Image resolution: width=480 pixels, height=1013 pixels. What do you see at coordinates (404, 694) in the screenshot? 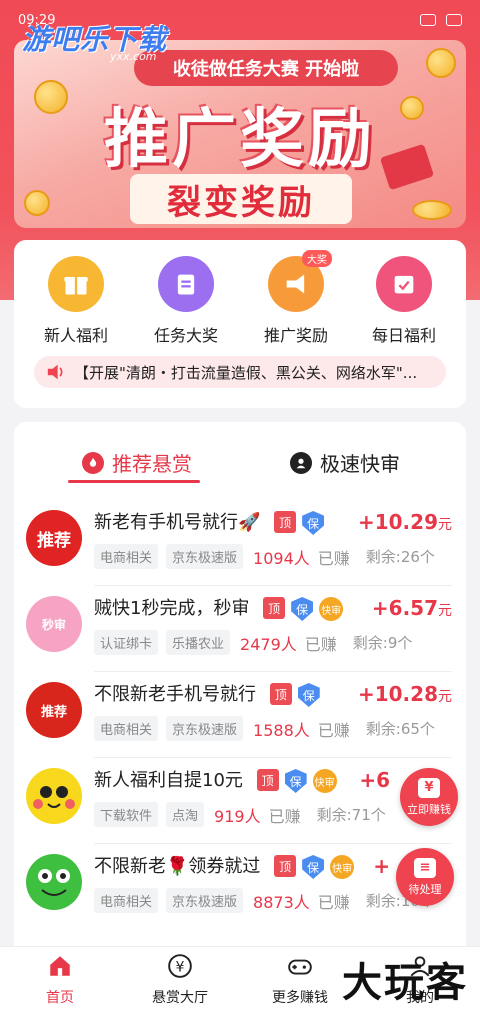
I see `task-reward: +10.28元` at bounding box center [404, 694].